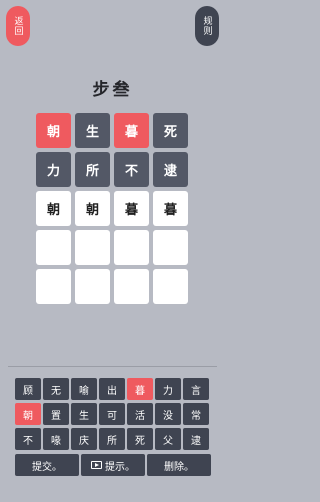 The height and width of the screenshot is (502, 320). Describe the element at coordinates (56, 414) in the screenshot. I see `keyboard-key: 置` at that location.